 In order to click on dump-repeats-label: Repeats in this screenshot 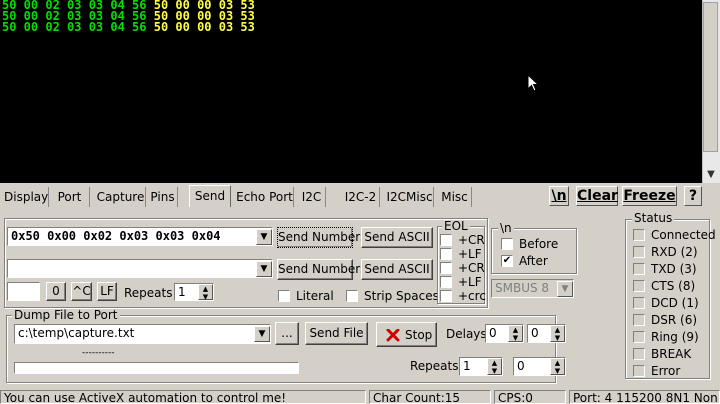, I will do `click(434, 366)`.